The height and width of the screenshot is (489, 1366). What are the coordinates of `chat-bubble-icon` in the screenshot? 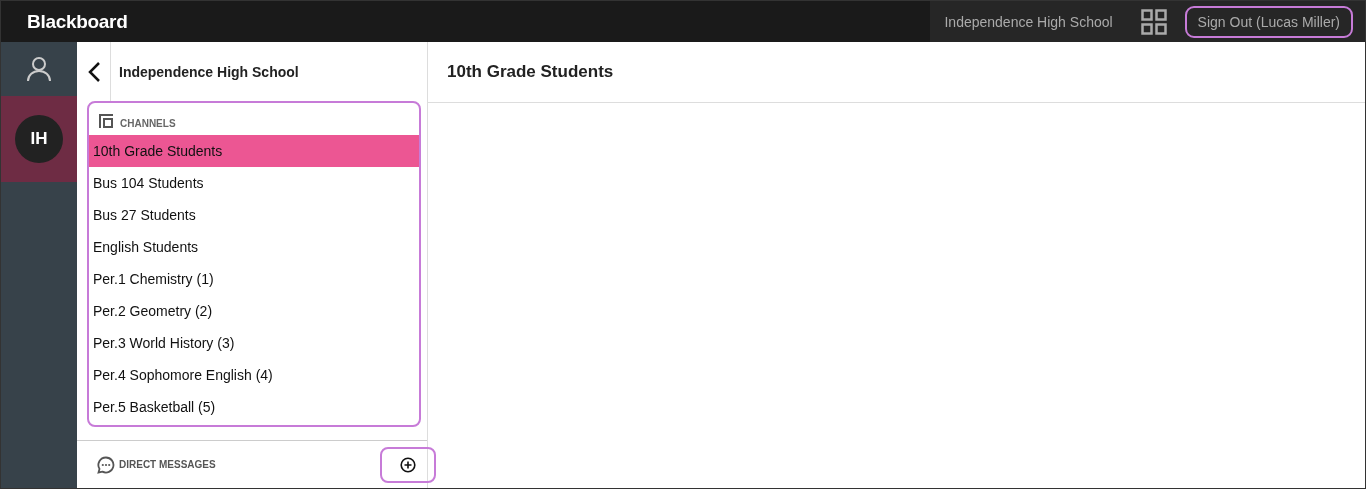 It's located at (106, 464).